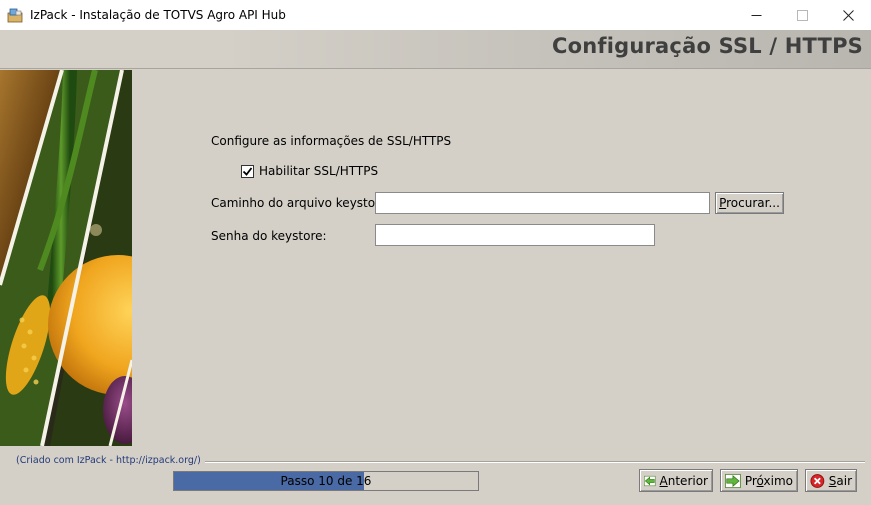  I want to click on close-icon, so click(848, 15).